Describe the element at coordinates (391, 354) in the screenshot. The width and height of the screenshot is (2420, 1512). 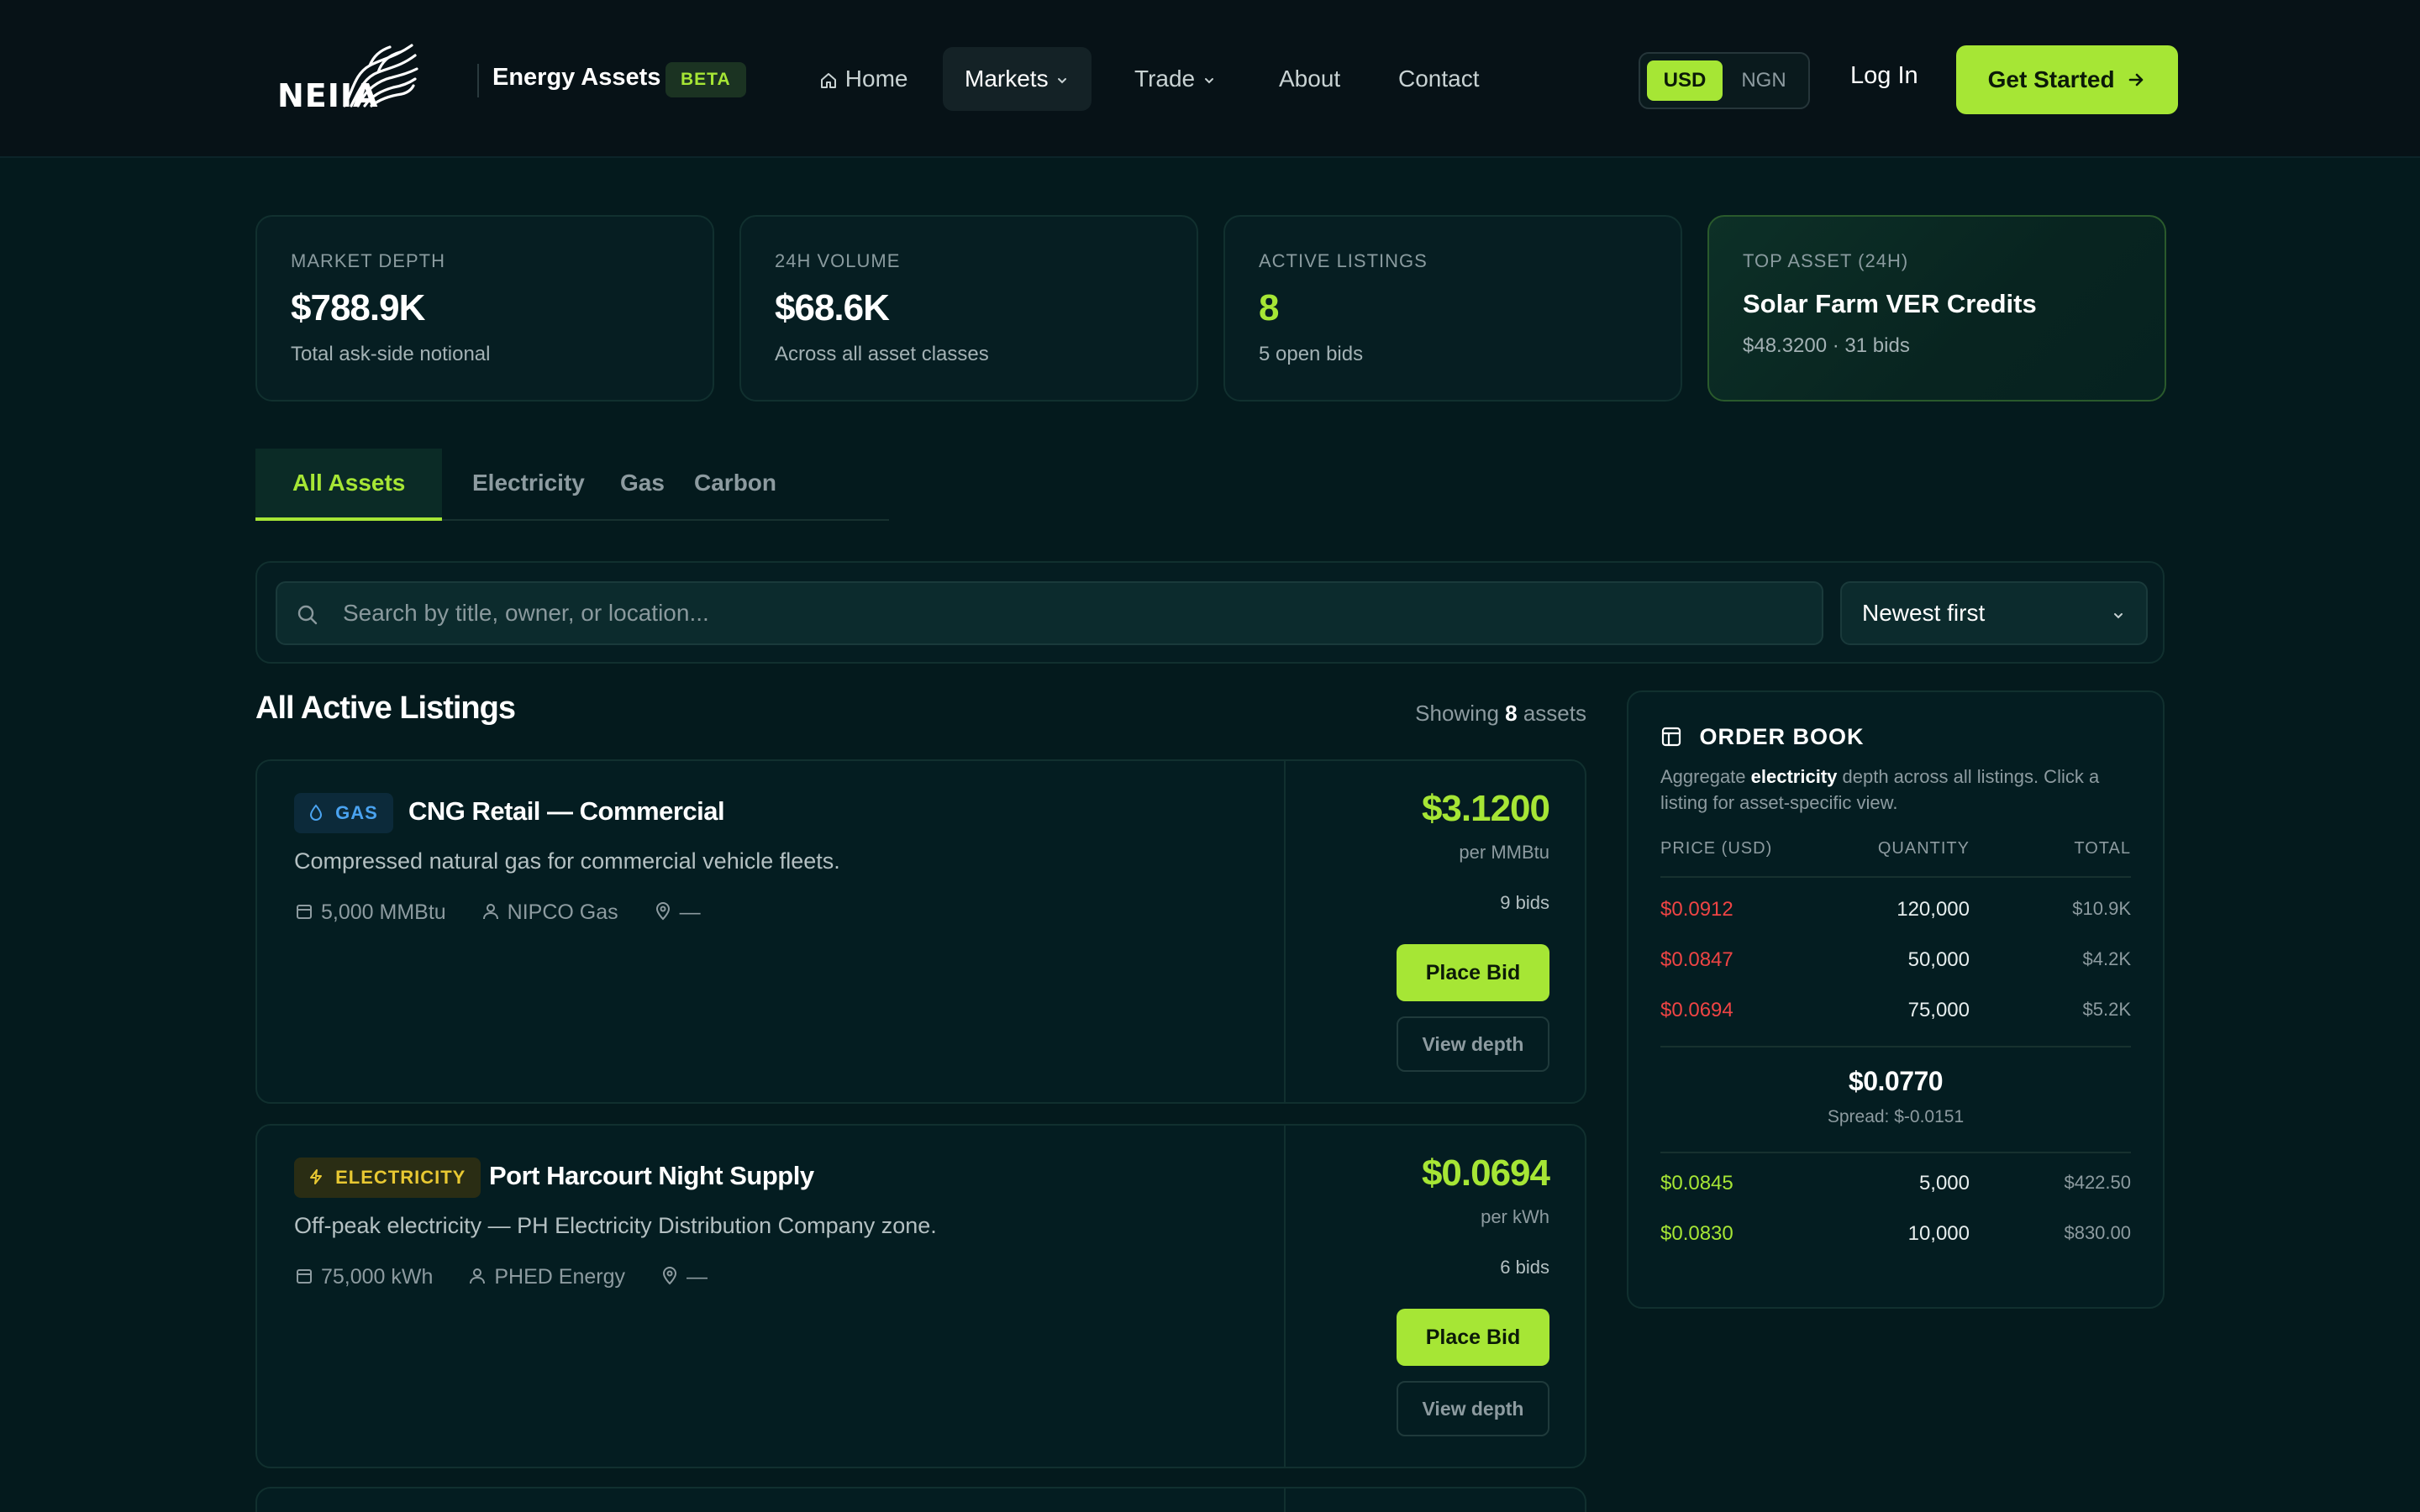
I see `stat-sub: Total ask-side notional` at that location.